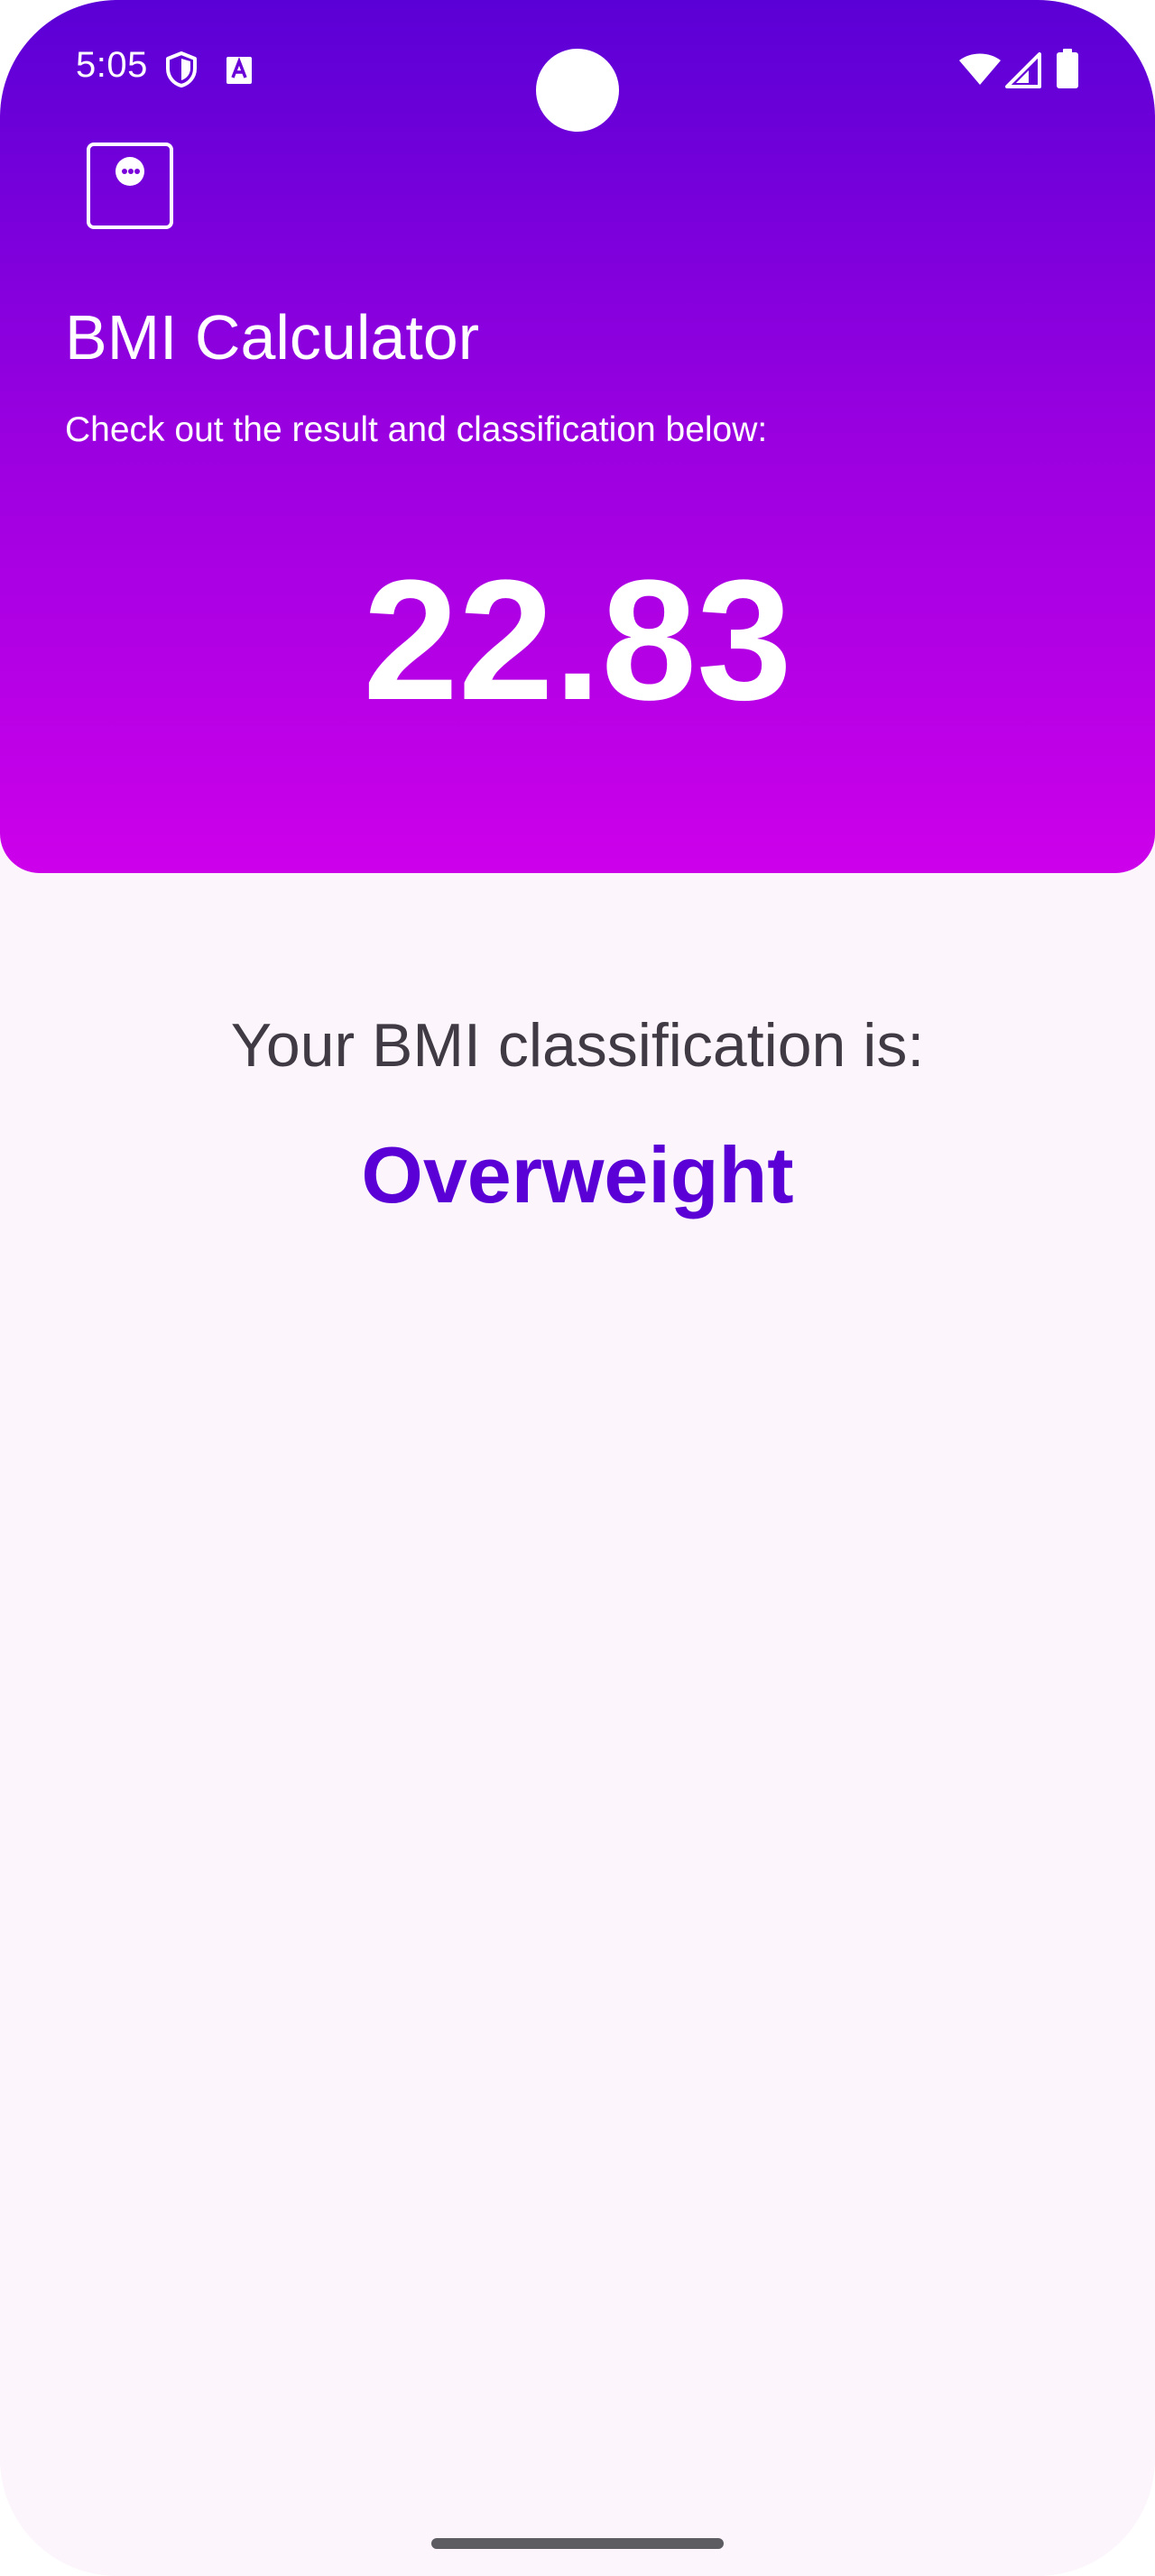  I want to click on status-time: 5:05, so click(112, 65).